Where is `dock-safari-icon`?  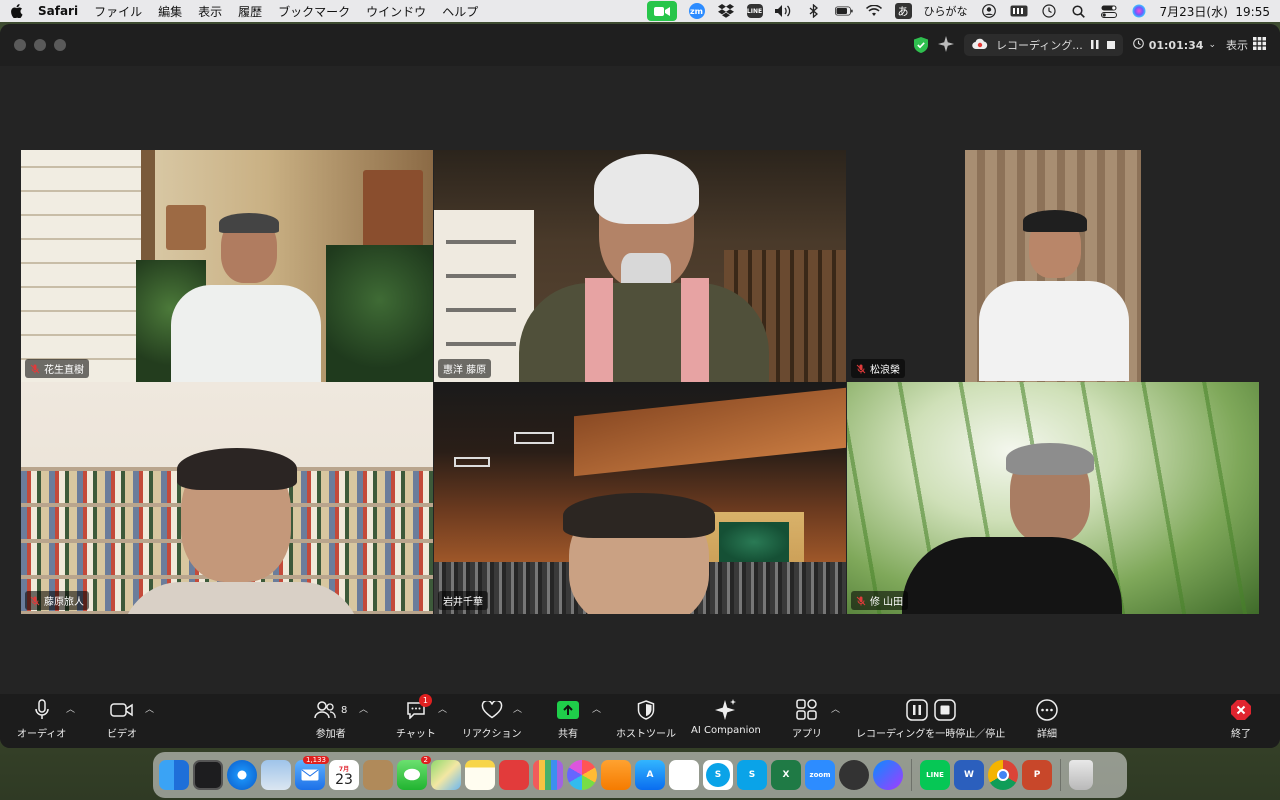 dock-safari-icon is located at coordinates (242, 775).